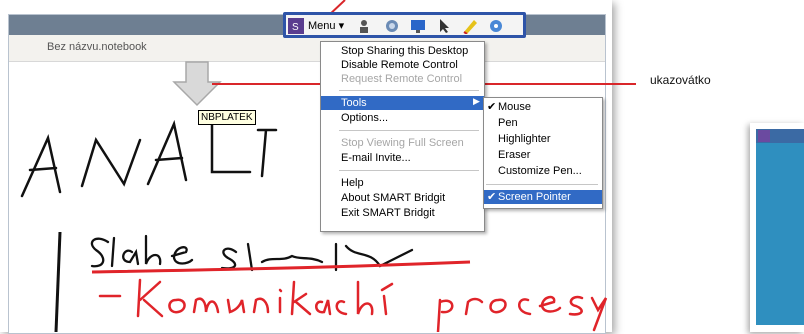 The image size is (804, 334). What do you see at coordinates (402, 65) in the screenshot?
I see `menu-item-disable-remote: Disable Remote Control` at bounding box center [402, 65].